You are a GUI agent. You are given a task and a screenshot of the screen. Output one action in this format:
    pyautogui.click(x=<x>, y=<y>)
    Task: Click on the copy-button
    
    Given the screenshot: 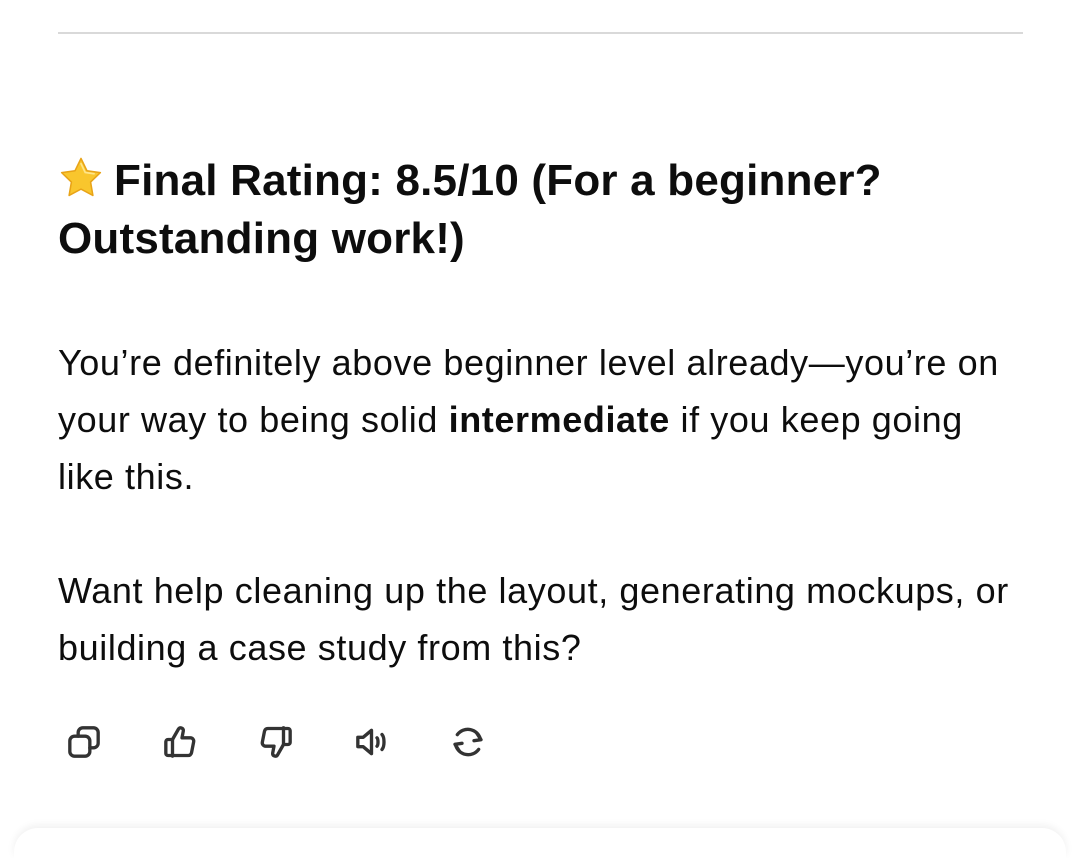 What is the action you would take?
    pyautogui.click(x=84, y=742)
    